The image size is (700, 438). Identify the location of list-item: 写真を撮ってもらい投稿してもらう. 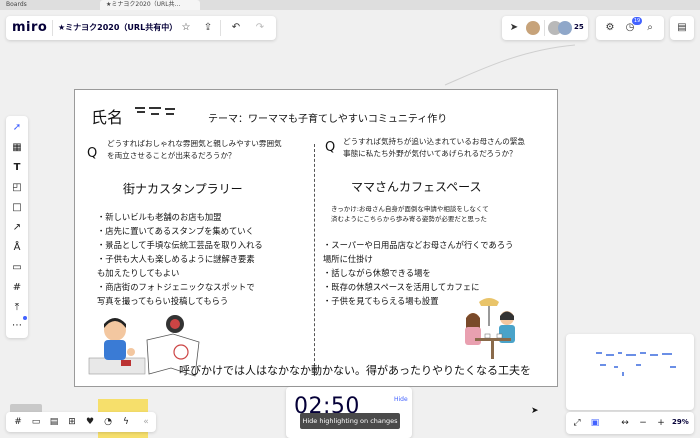
(163, 301).